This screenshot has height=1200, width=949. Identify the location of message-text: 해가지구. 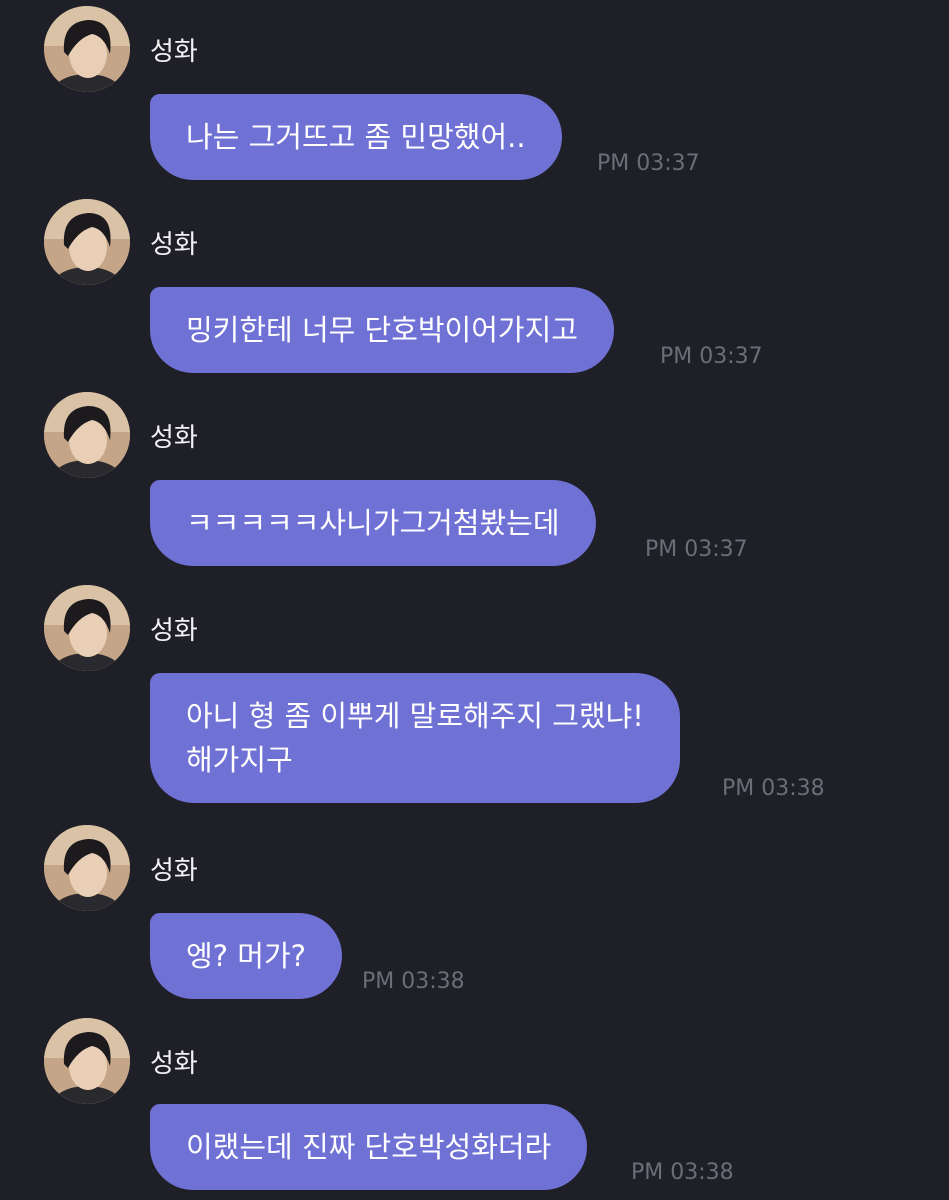
(239, 760).